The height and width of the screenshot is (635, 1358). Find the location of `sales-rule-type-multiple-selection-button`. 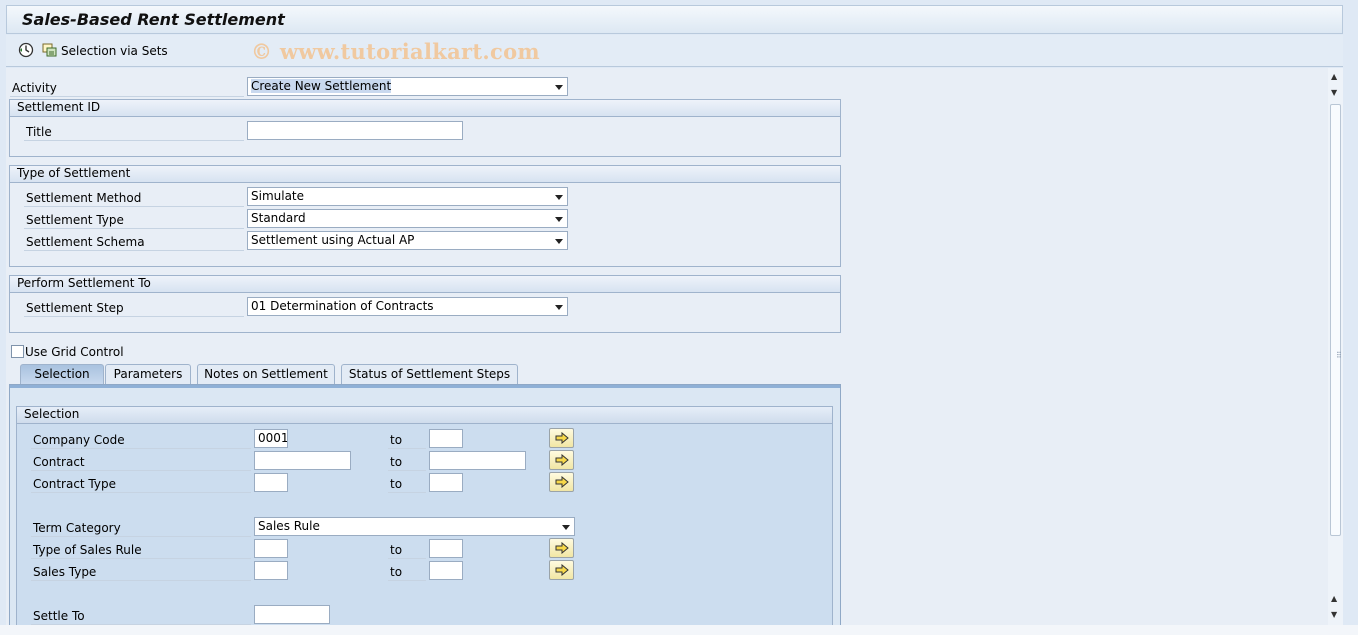

sales-rule-type-multiple-selection-button is located at coordinates (561, 548).